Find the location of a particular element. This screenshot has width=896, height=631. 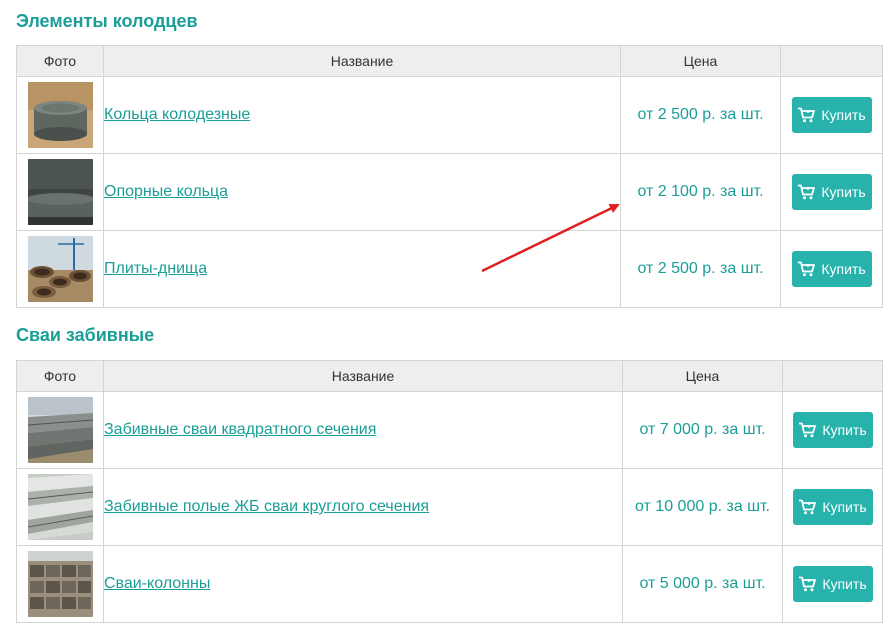

price-cell: от 5 000 р. за шт. is located at coordinates (702, 584).